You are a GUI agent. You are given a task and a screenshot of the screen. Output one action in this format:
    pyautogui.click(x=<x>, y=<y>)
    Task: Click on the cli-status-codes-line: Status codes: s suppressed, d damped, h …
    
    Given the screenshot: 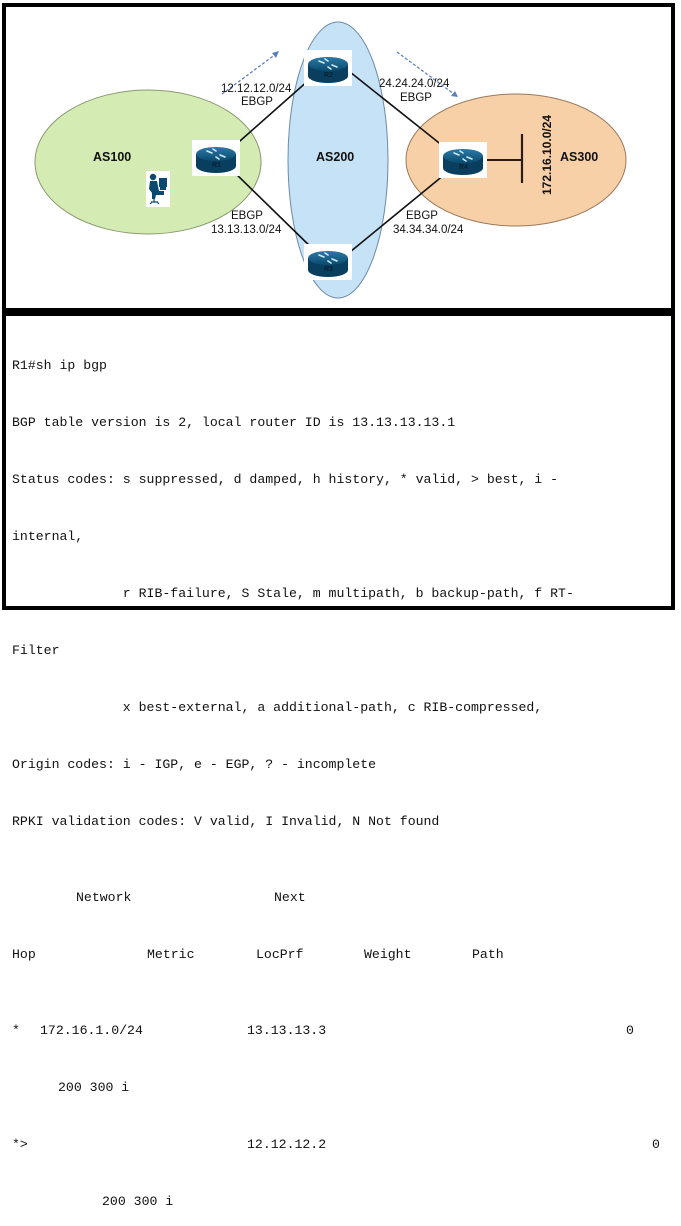 What is the action you would take?
    pyautogui.click(x=285, y=479)
    